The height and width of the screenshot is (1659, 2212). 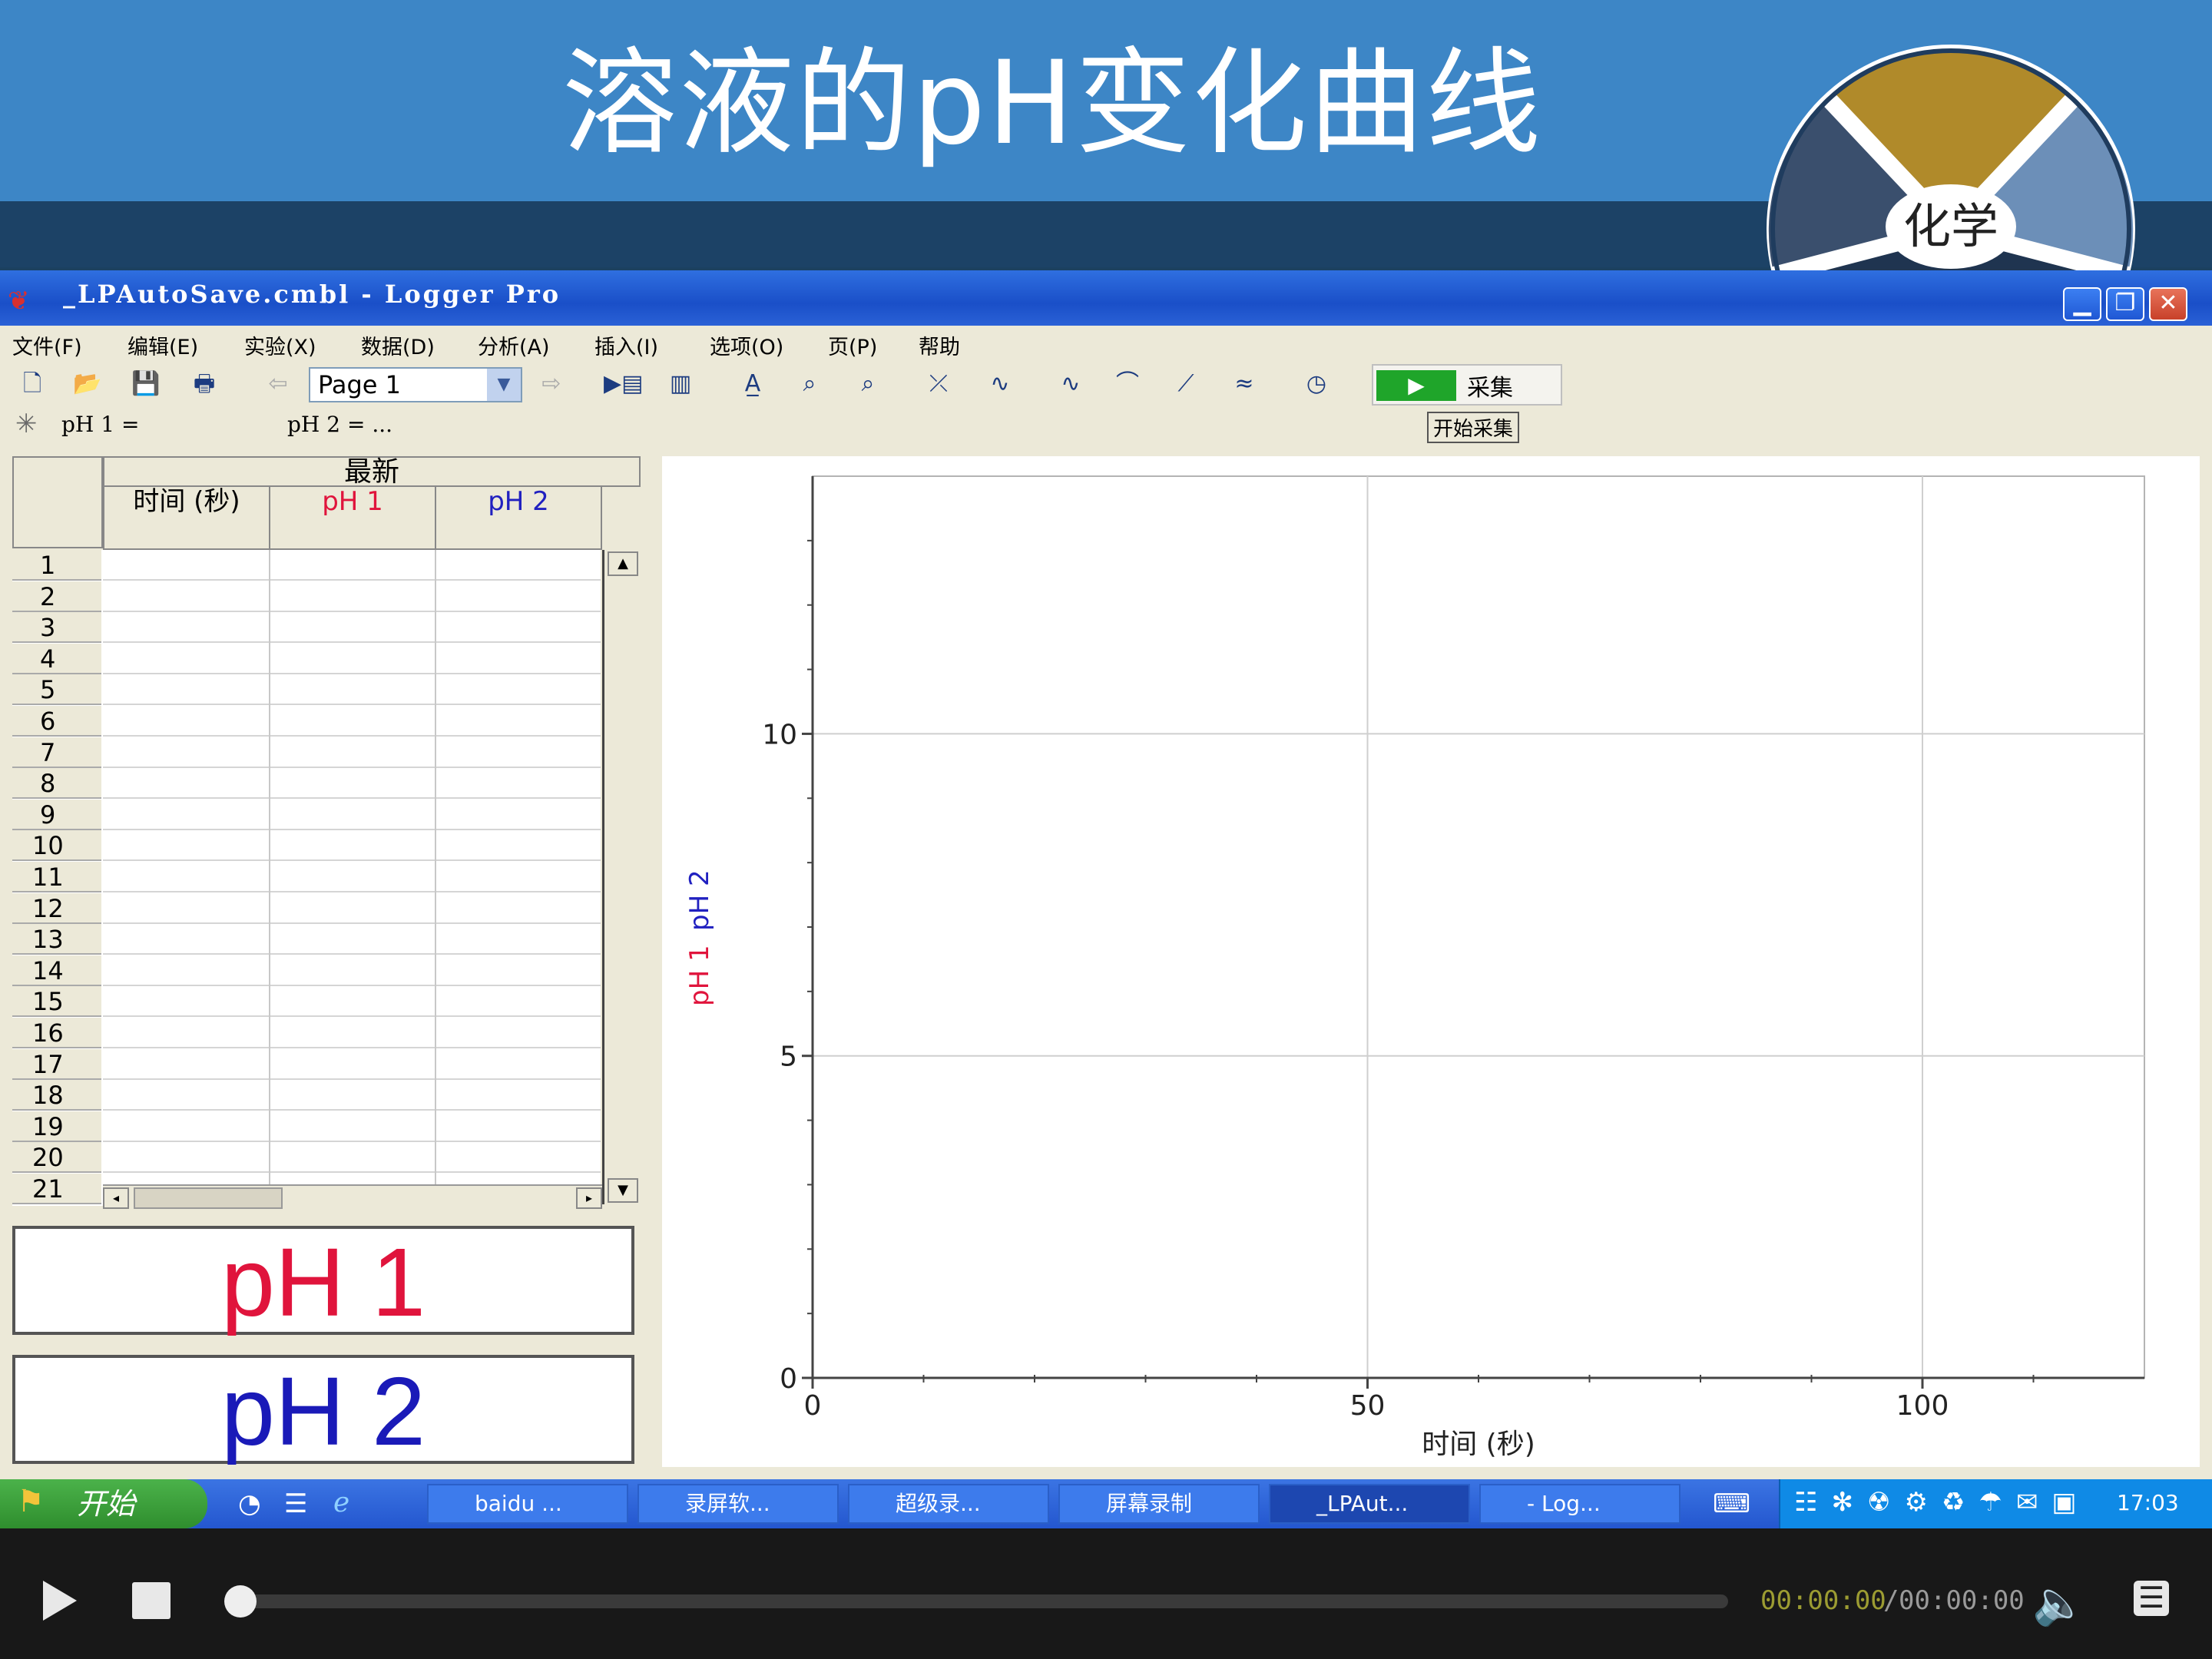 What do you see at coordinates (504, 385) in the screenshot?
I see `chevron-down-icon: ▼` at bounding box center [504, 385].